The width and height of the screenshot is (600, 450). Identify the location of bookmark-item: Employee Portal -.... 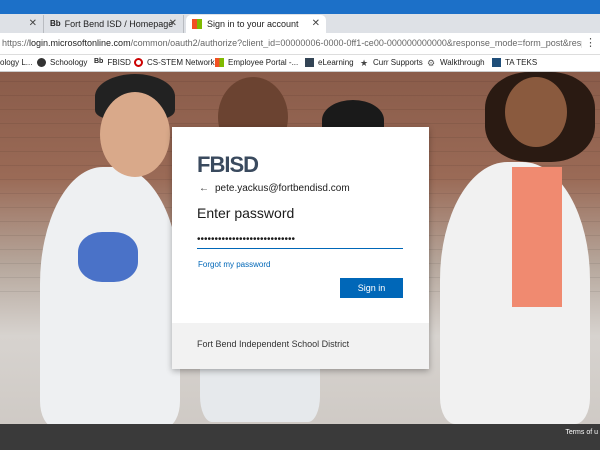
(256, 62).